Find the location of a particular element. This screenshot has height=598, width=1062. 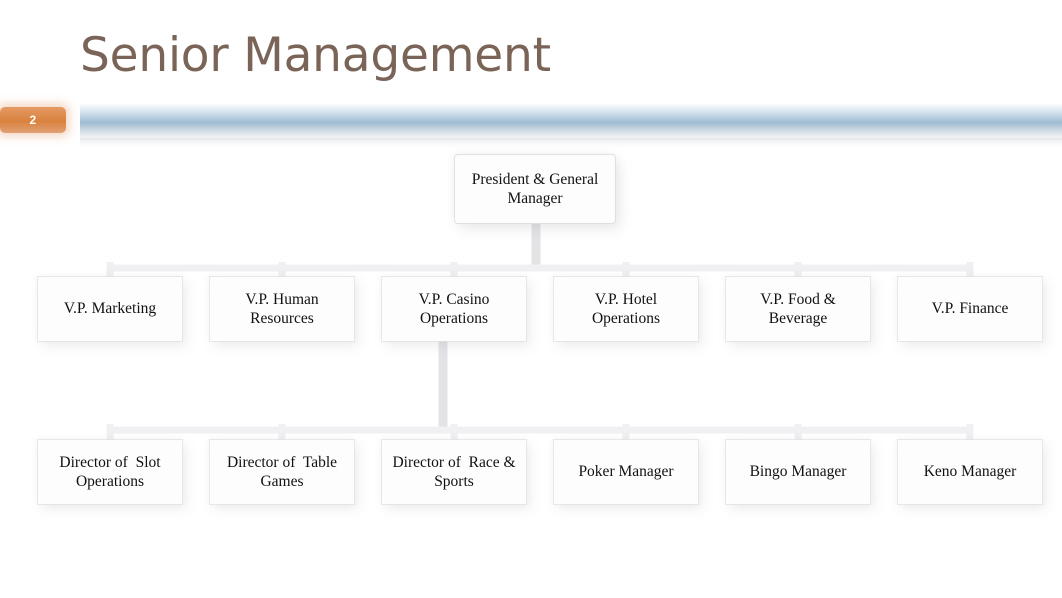

org-node-vp-human-resources: V.P. Human Resources is located at coordinates (282, 309).